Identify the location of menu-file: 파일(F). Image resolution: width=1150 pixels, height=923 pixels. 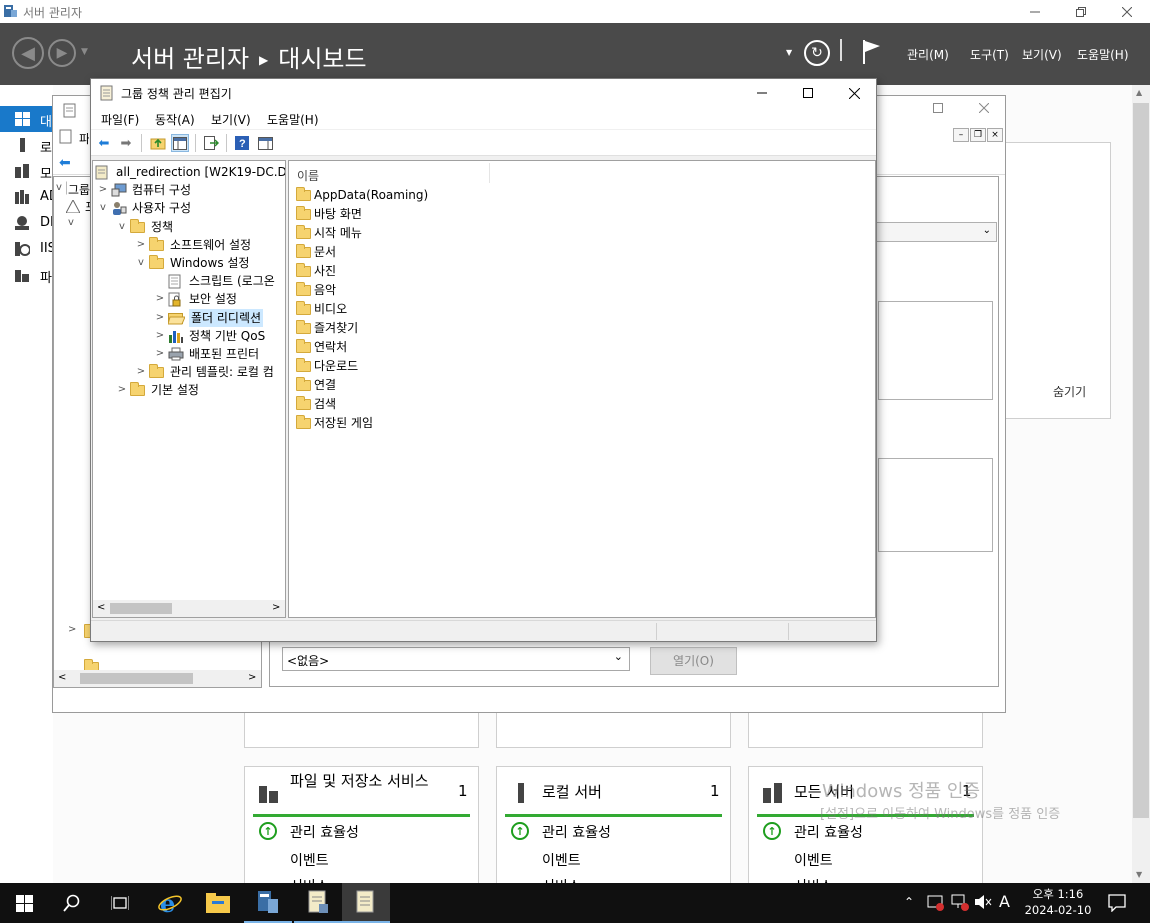
(120, 119).